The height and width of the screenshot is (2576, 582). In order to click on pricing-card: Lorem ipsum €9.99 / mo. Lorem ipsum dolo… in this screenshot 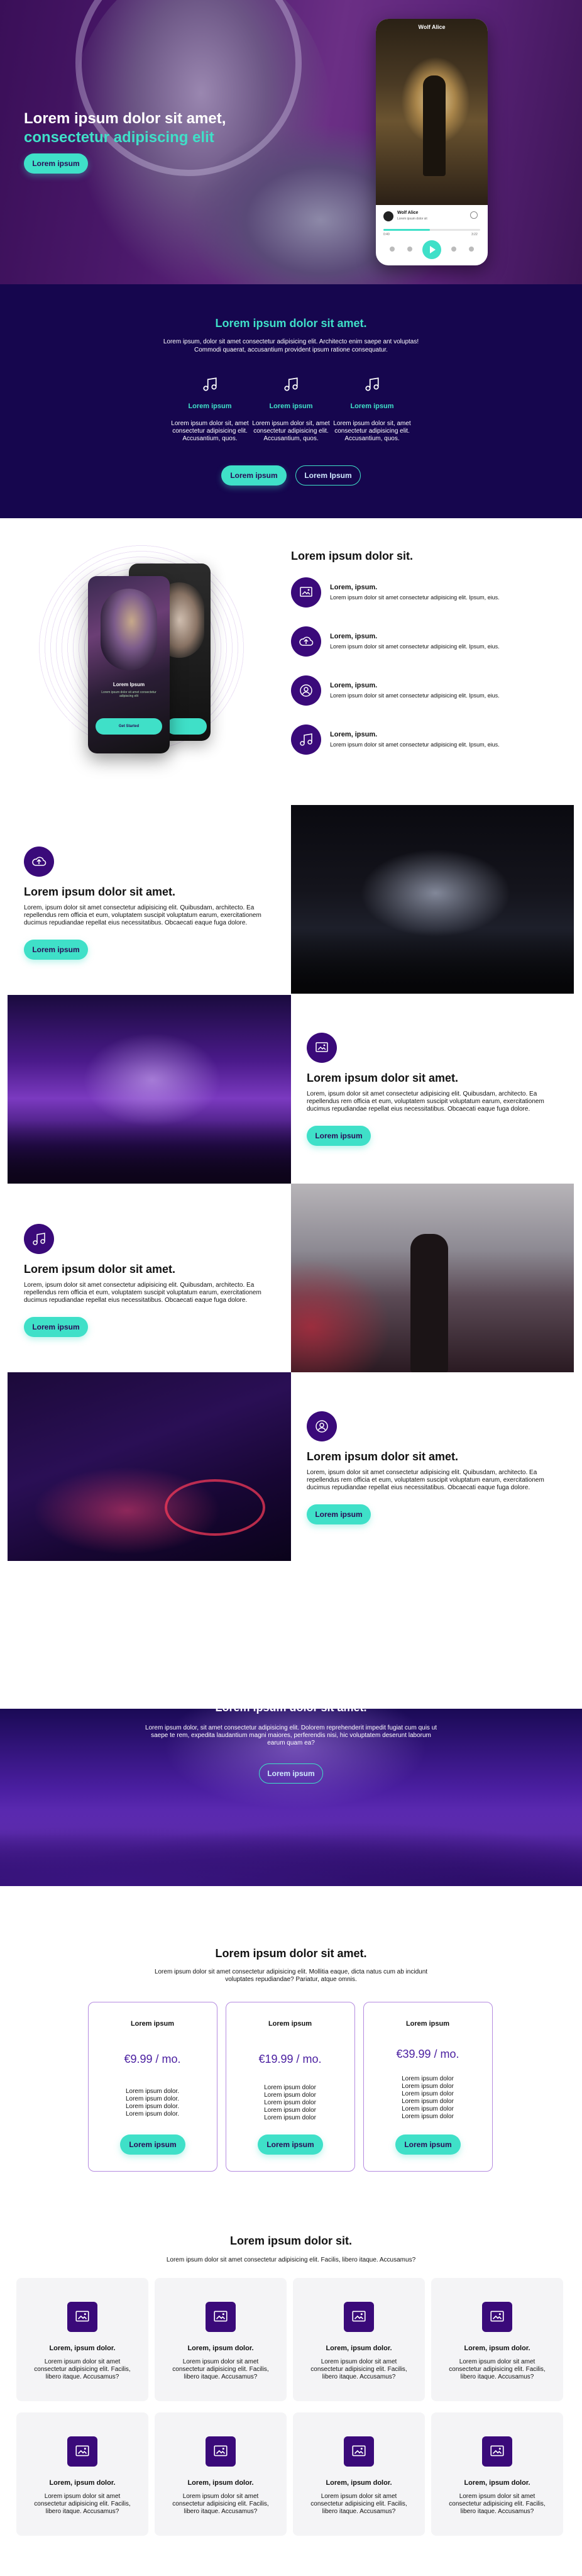, I will do `click(152, 2087)`.